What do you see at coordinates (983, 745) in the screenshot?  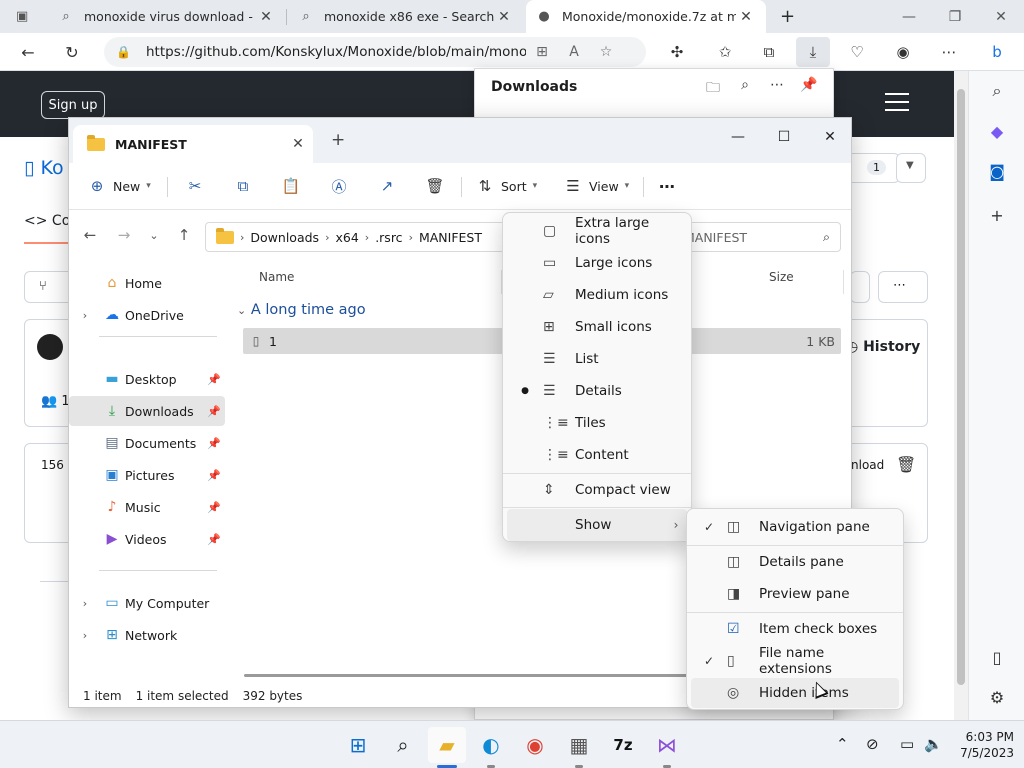 I see `system-clock: 6:03 PM 7/5/2023` at bounding box center [983, 745].